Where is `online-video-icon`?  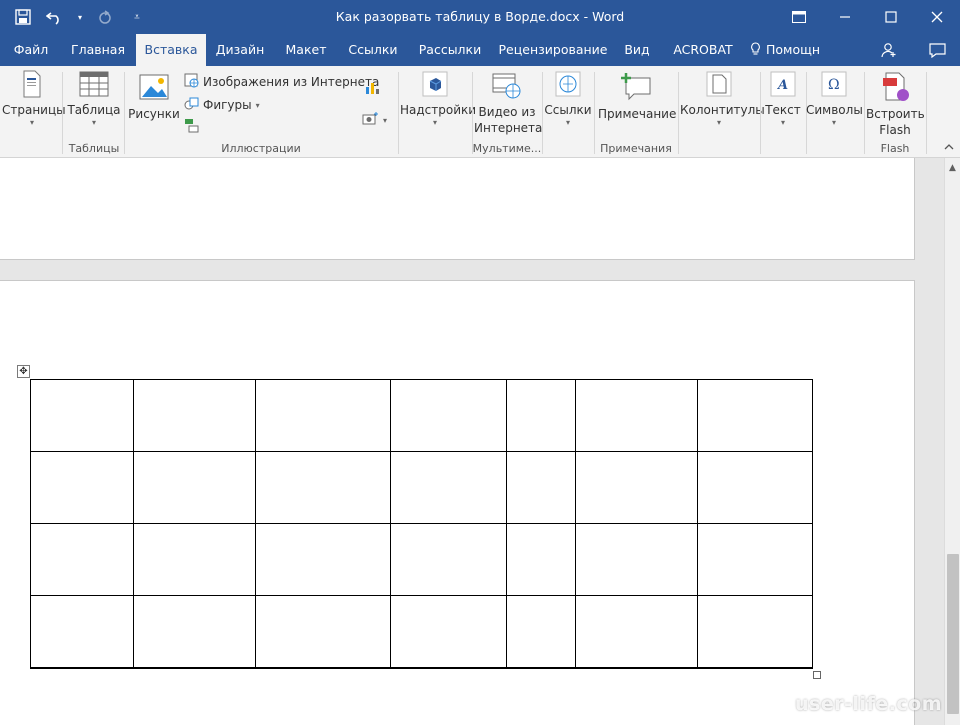
online-video-icon is located at coordinates (507, 86).